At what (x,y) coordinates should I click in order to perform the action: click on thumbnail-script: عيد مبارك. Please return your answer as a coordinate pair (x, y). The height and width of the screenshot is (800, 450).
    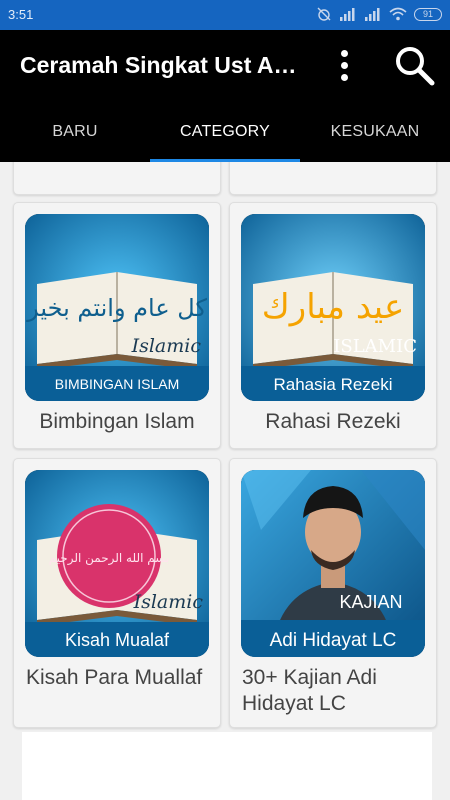
    Looking at the image, I should click on (333, 307).